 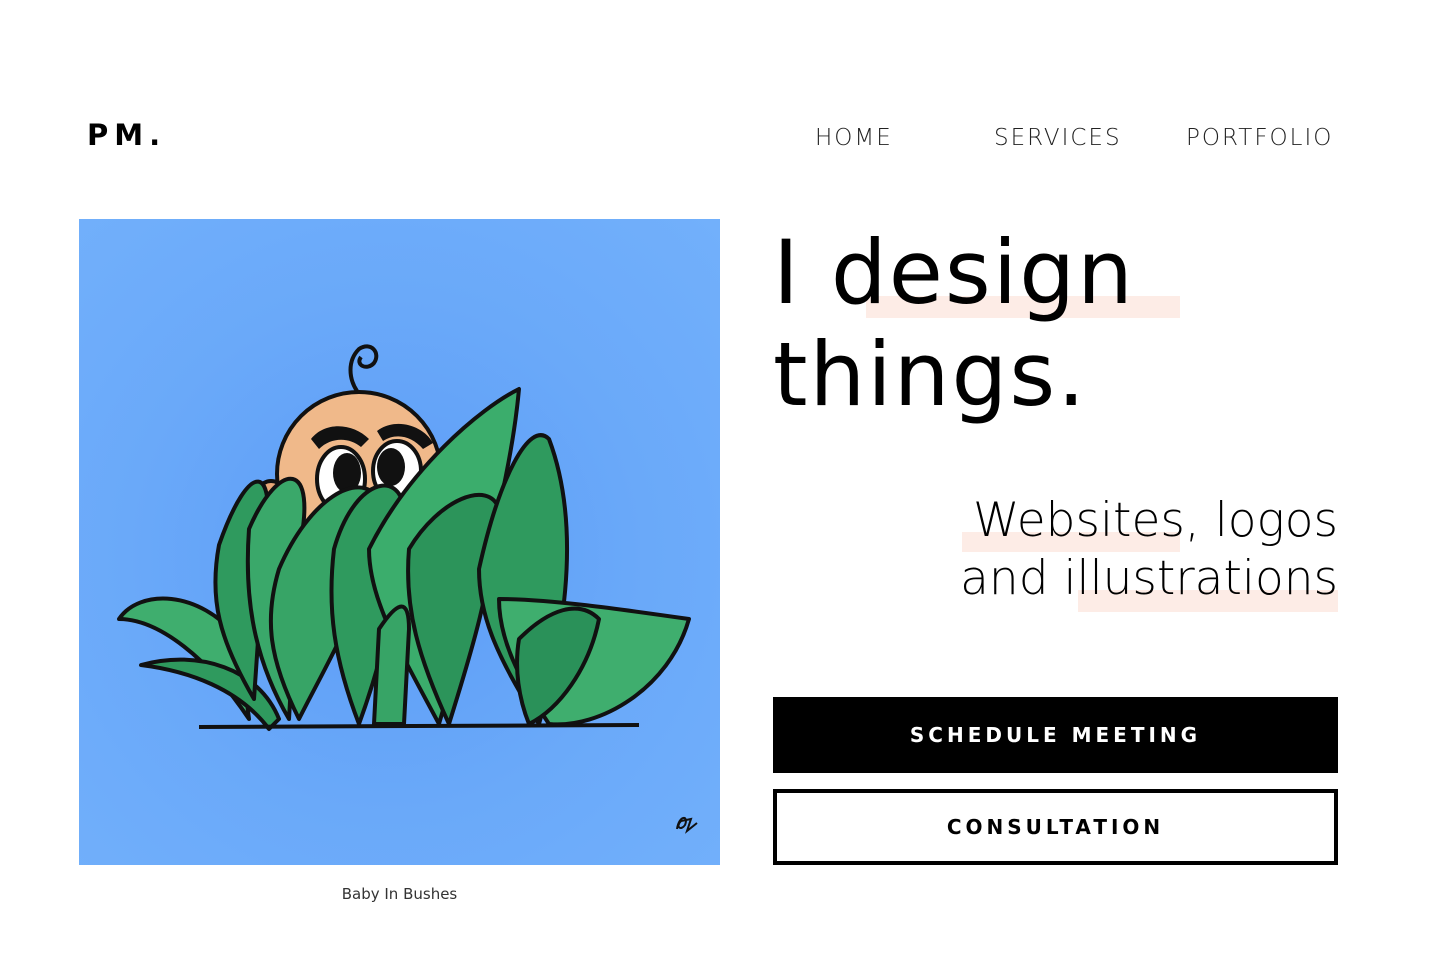 What do you see at coordinates (1055, 827) in the screenshot?
I see `consultation-button: CONSULTATION` at bounding box center [1055, 827].